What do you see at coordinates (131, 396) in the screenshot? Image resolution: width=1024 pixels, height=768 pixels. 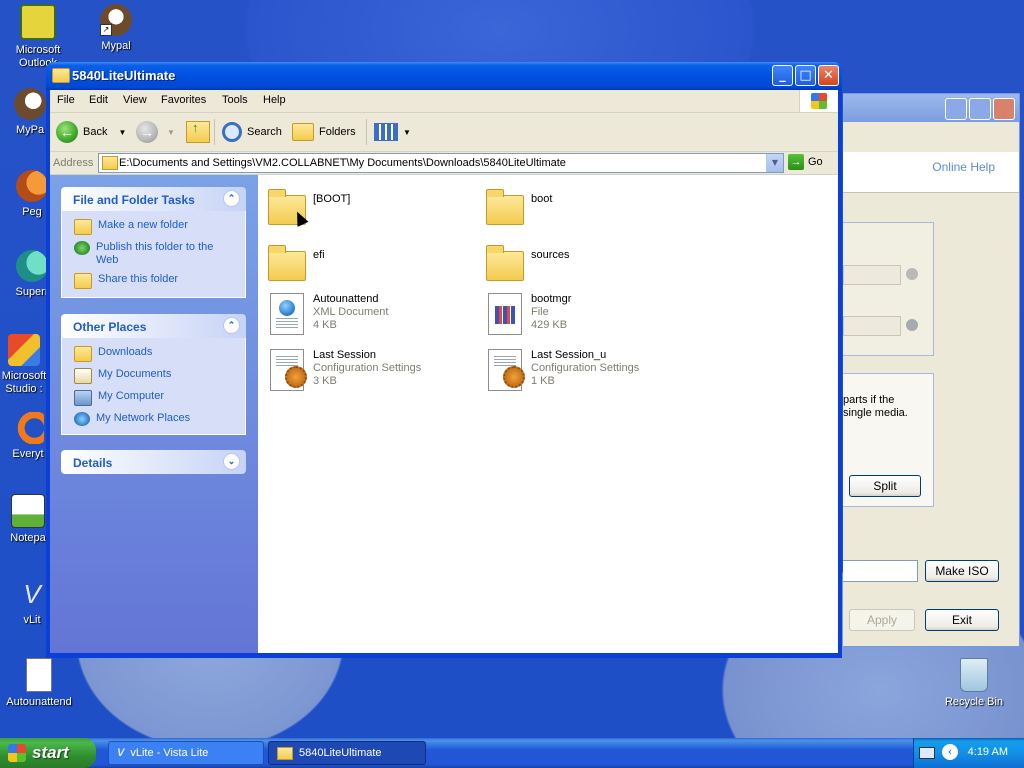 I see `place-label: My Computer` at bounding box center [131, 396].